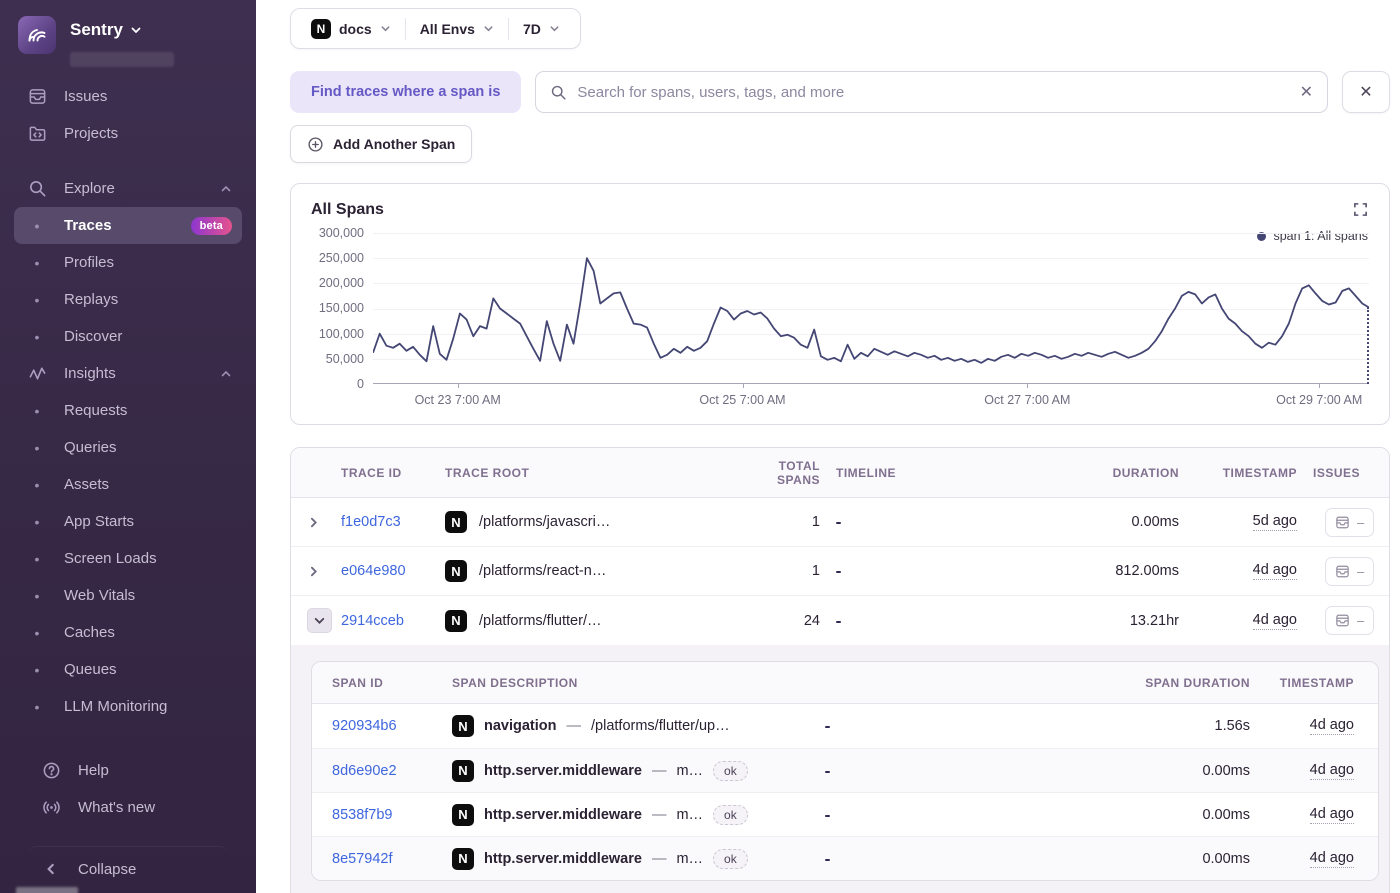 The width and height of the screenshot is (1400, 893). What do you see at coordinates (392, 726) in the screenshot?
I see `span-id-link: 920934b6` at bounding box center [392, 726].